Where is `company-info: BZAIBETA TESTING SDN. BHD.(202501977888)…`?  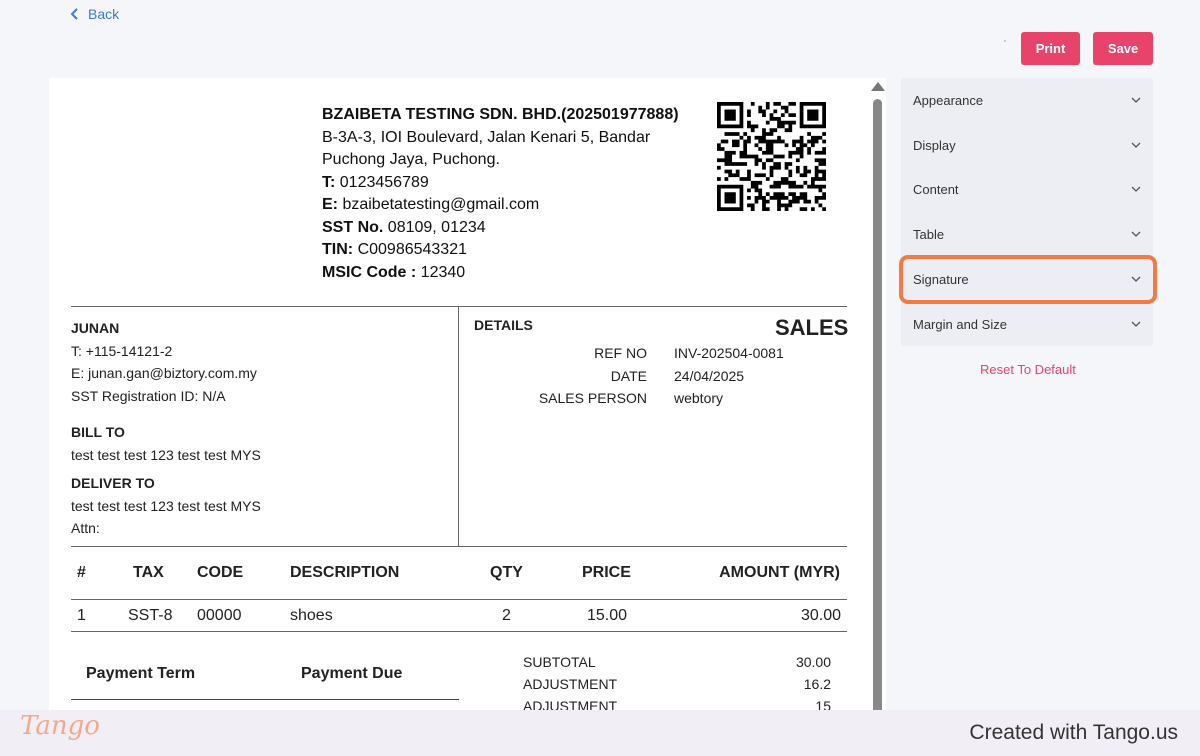
company-info: BZAIBETA TESTING SDN. BHD.(202501977888)… is located at coordinates (500, 194).